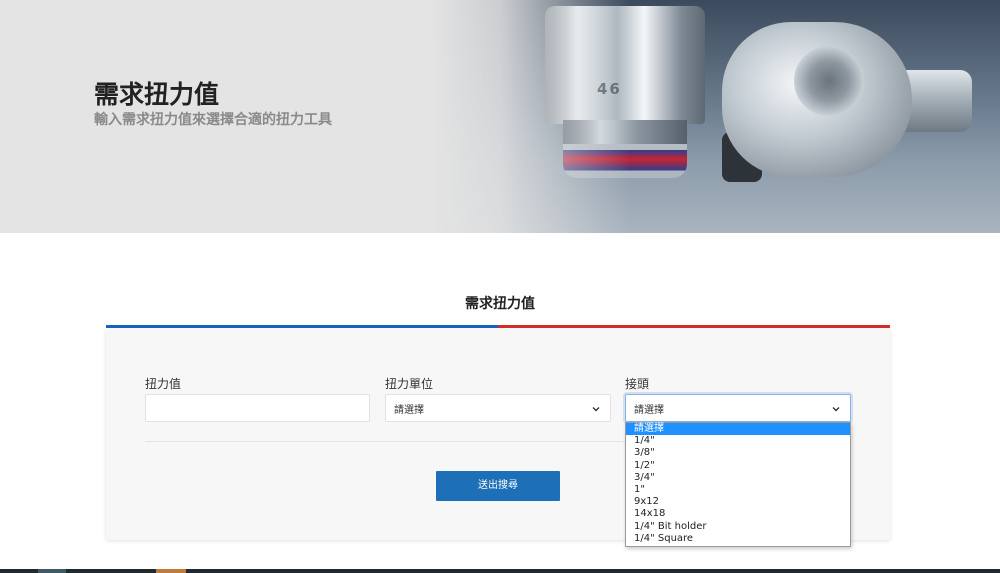  I want to click on connector-option: 14x18, so click(738, 514).